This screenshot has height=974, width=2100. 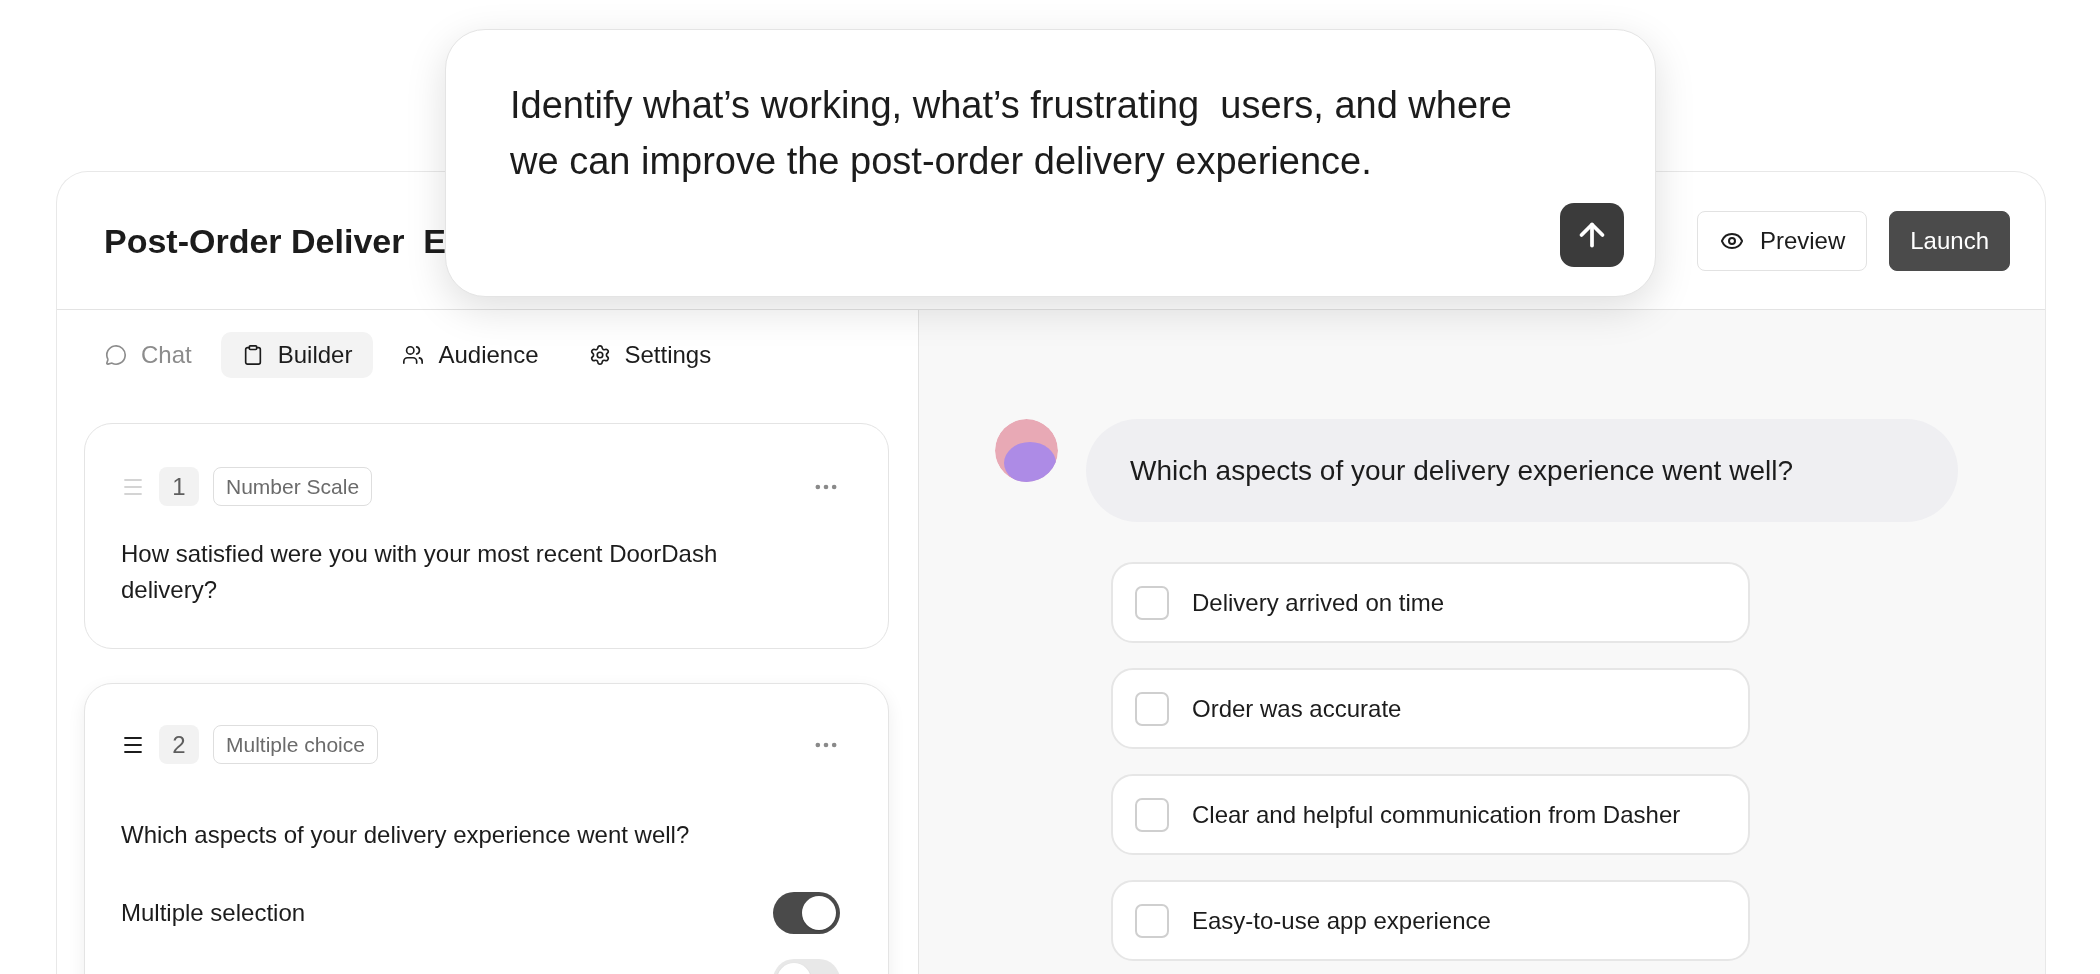 I want to click on toggle-switch, so click(x=806, y=913).